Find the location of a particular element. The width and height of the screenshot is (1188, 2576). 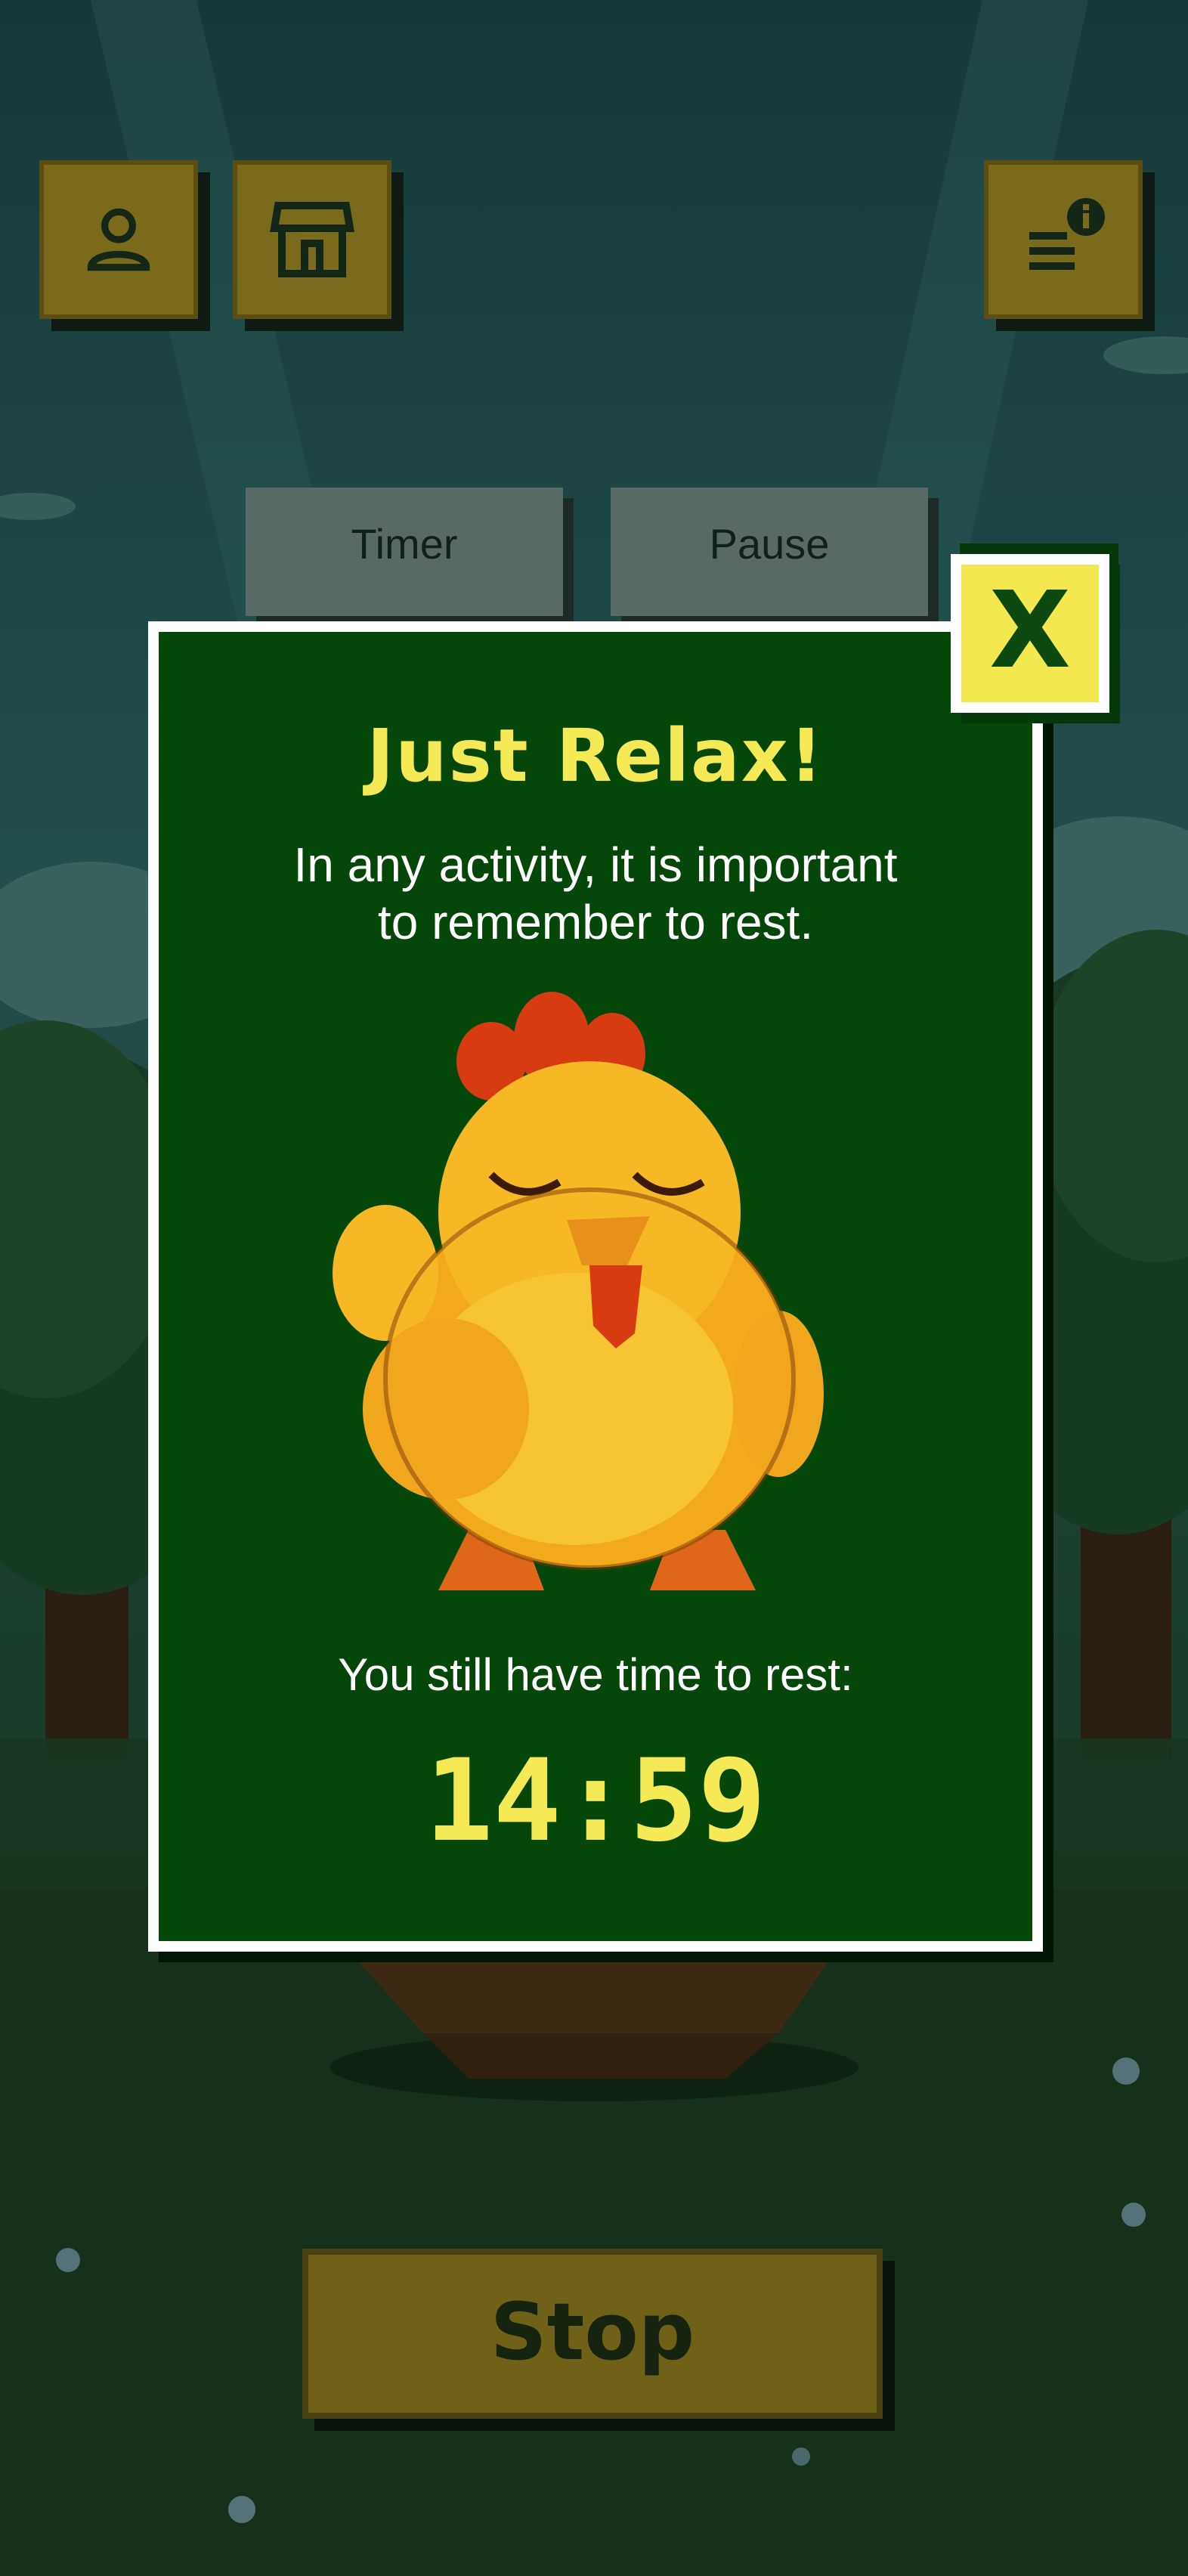

storefront-icon is located at coordinates (312, 239).